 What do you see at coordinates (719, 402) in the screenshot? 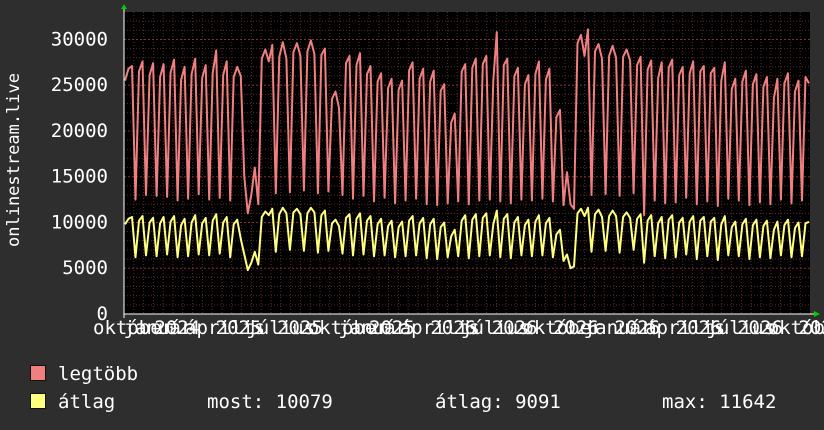
I see `stat-max: max: 11642` at bounding box center [719, 402].